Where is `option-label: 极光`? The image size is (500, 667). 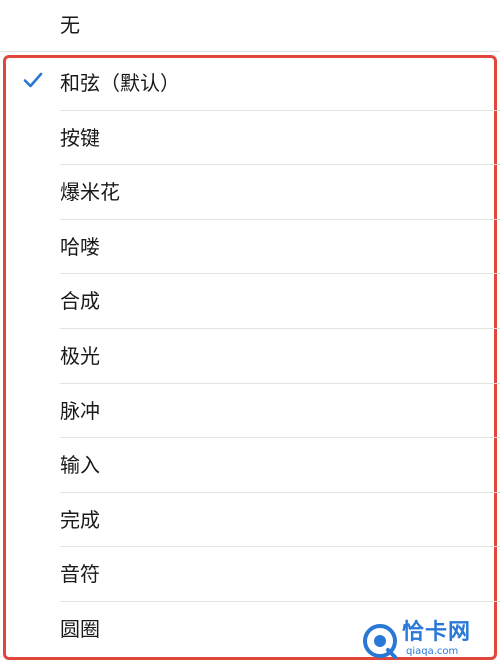 option-label: 极光 is located at coordinates (80, 355).